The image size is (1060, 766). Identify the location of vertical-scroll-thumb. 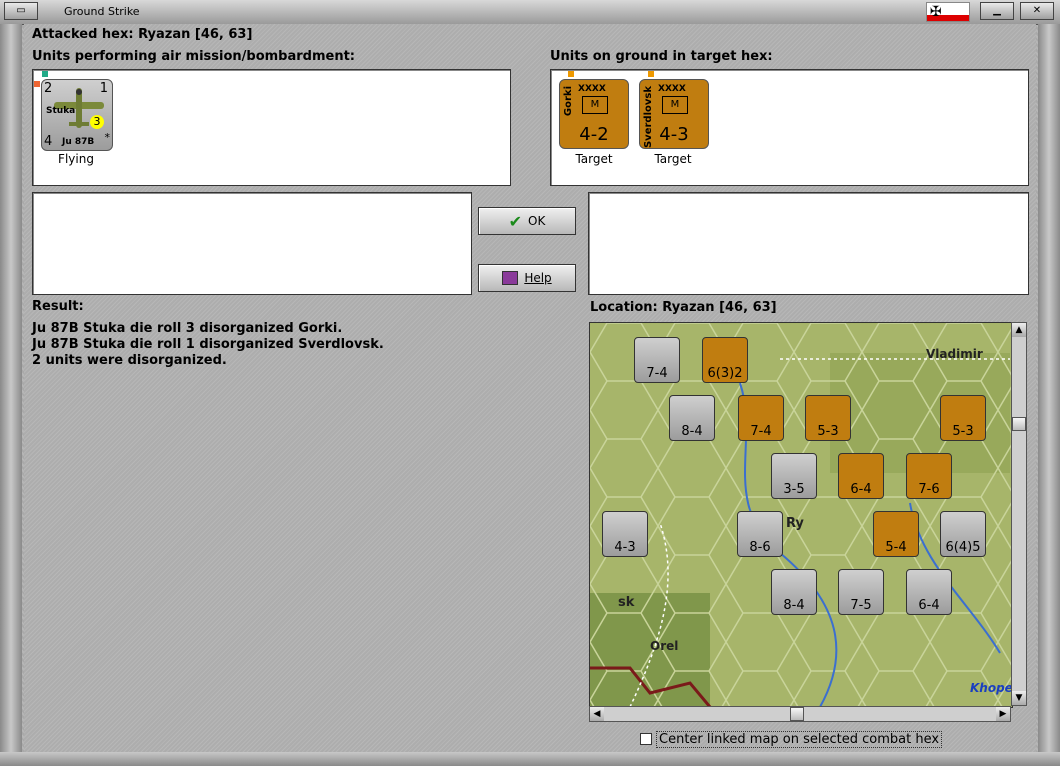
(1019, 424).